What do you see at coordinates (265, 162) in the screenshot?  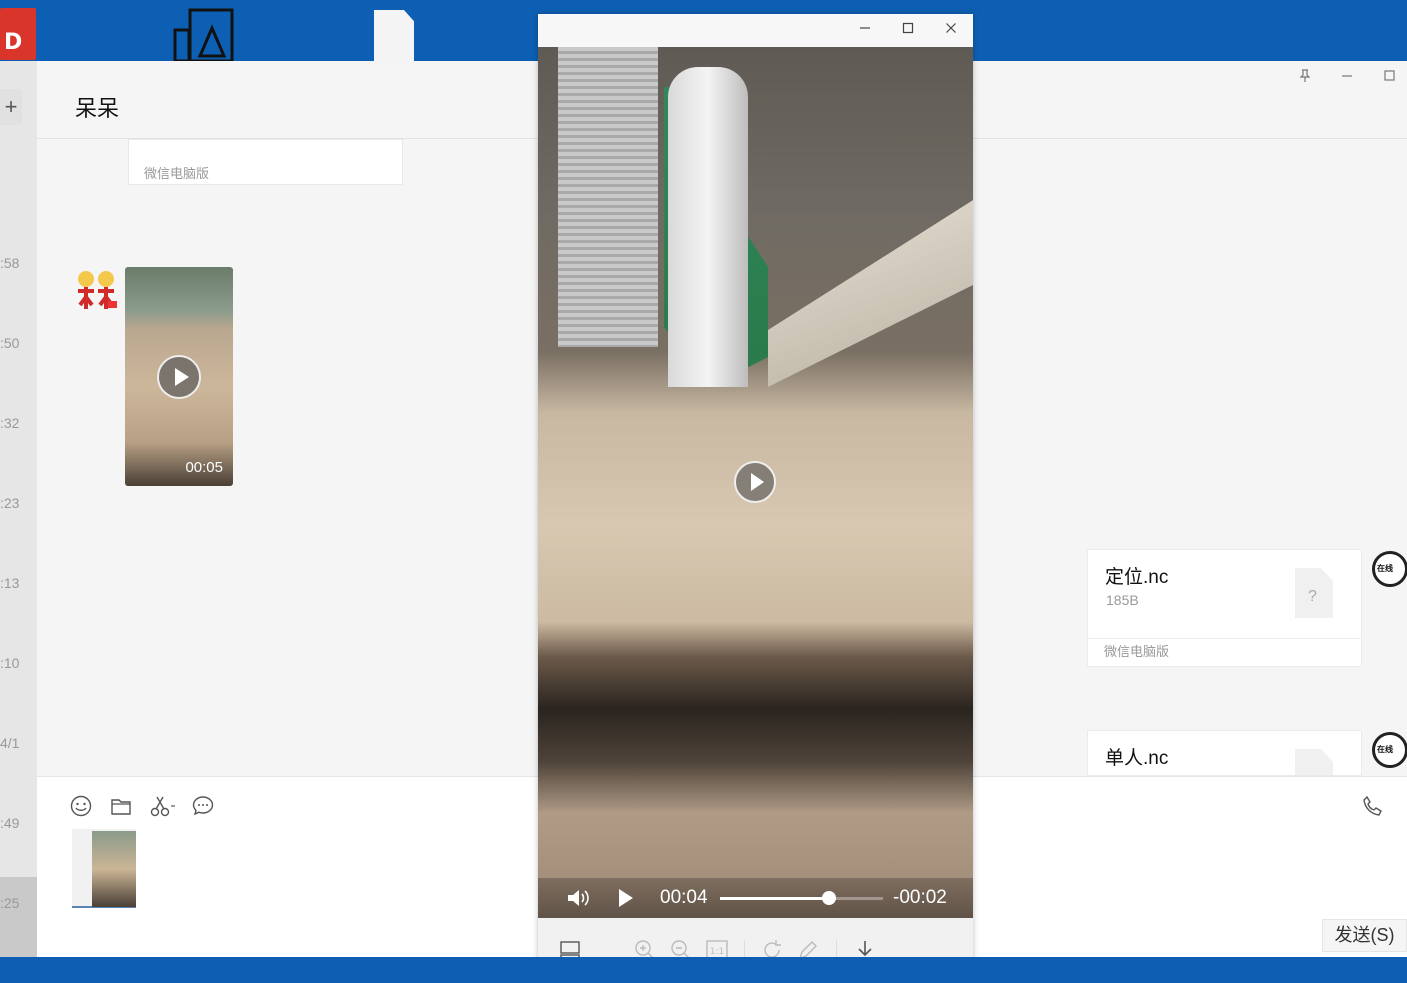 I see `message-card: 微信电脑版` at bounding box center [265, 162].